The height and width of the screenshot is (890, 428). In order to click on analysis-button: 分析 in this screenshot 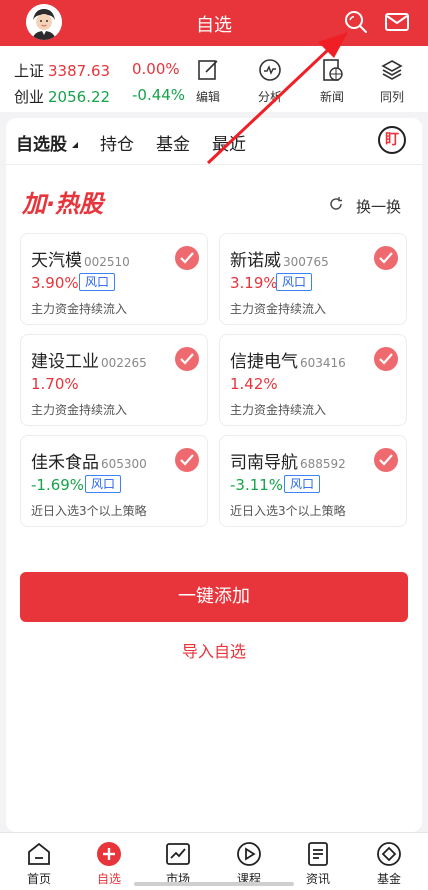, I will do `click(270, 81)`.